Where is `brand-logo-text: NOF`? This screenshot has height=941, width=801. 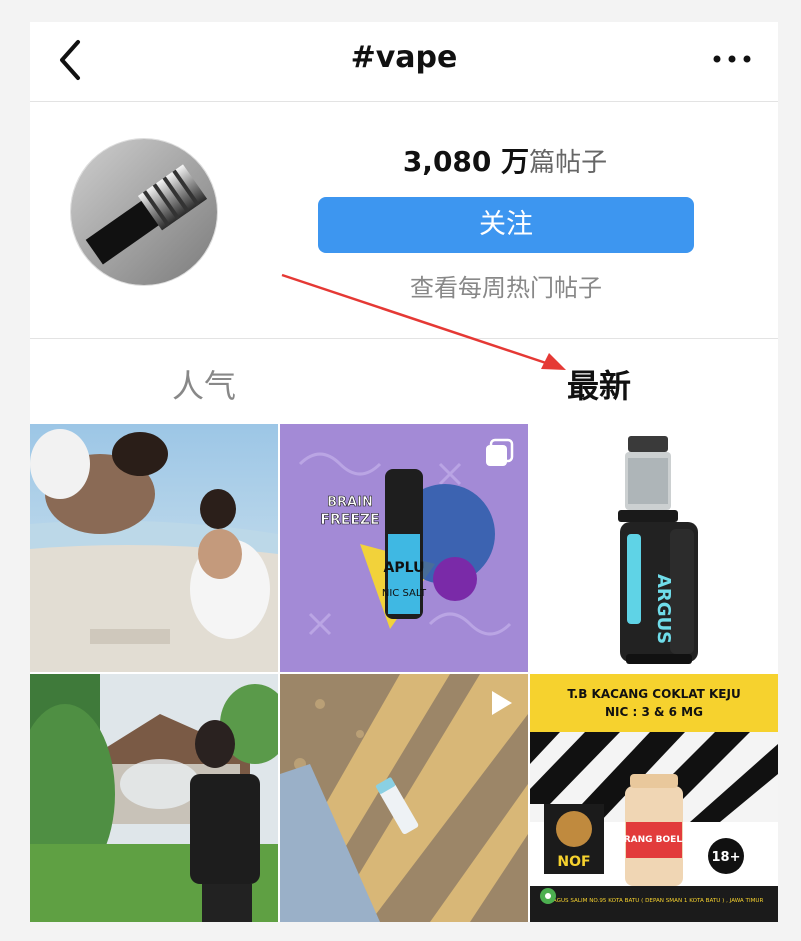
brand-logo-text: NOF is located at coordinates (573, 862).